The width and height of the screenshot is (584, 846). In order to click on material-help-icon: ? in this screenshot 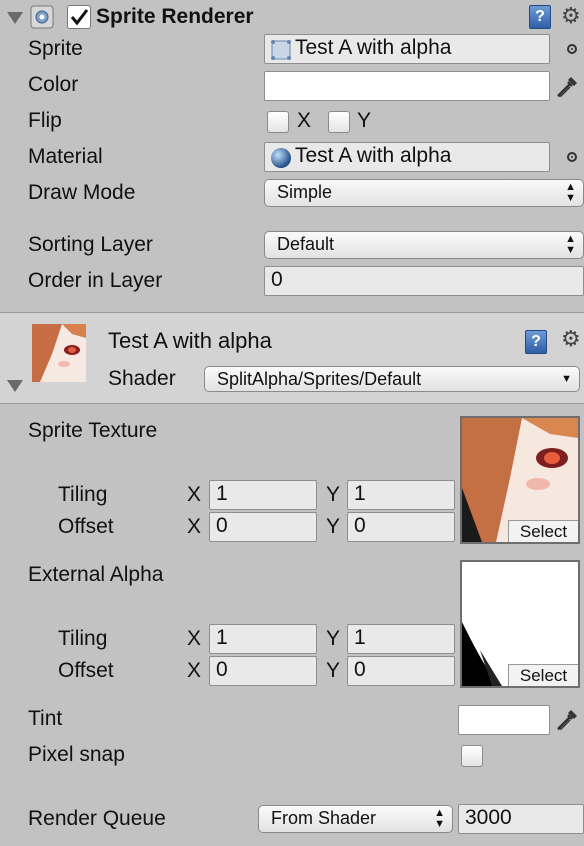, I will do `click(536, 342)`.